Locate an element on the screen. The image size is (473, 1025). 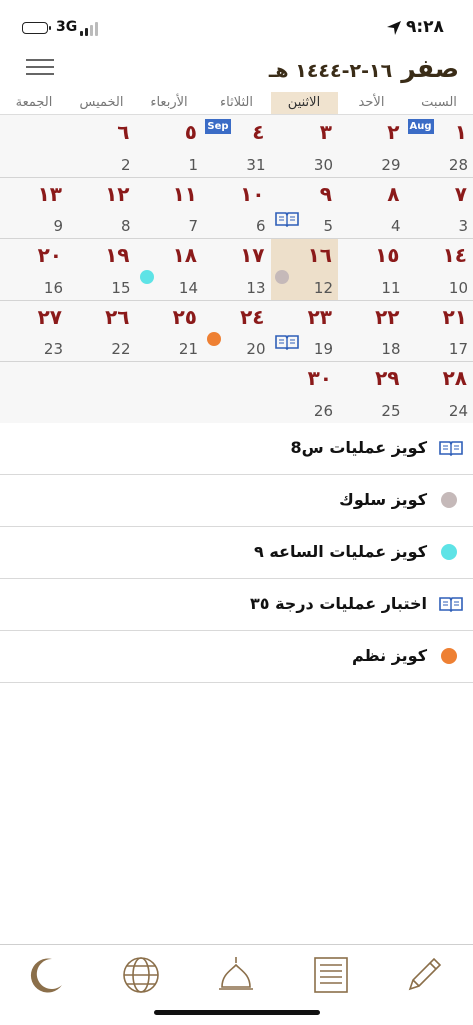
day-cell: ٢١ 17 is located at coordinates (439, 331).